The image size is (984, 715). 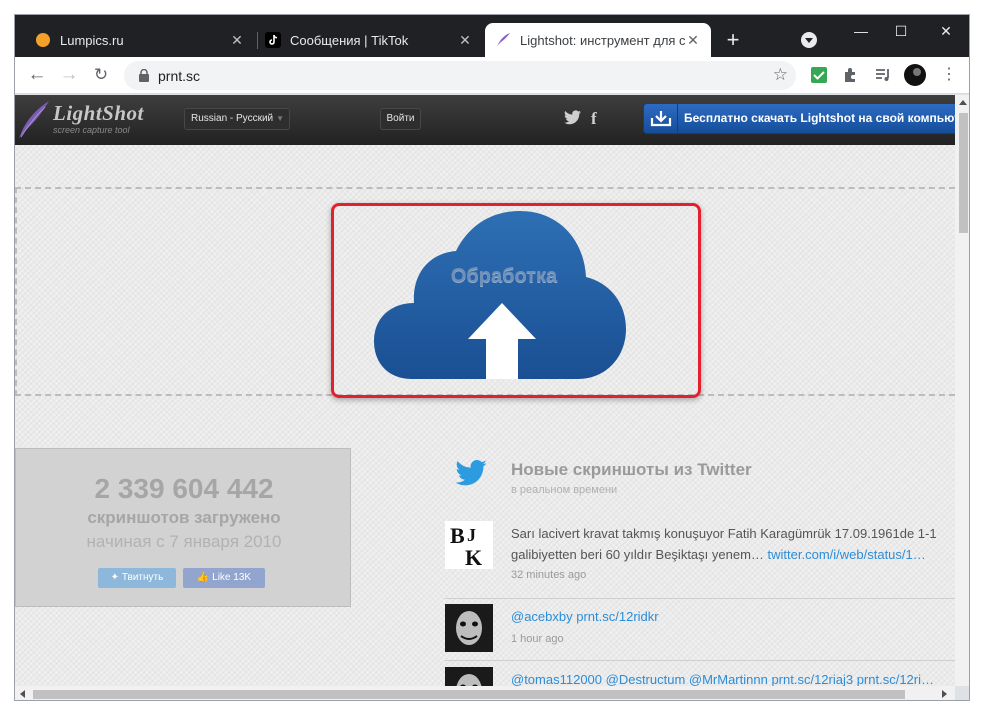 What do you see at coordinates (503, 40) in the screenshot?
I see `lightshot-favicon` at bounding box center [503, 40].